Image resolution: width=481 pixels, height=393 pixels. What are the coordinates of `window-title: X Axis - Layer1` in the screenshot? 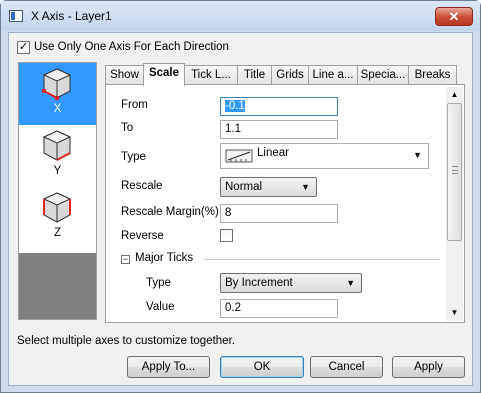 It's located at (71, 16).